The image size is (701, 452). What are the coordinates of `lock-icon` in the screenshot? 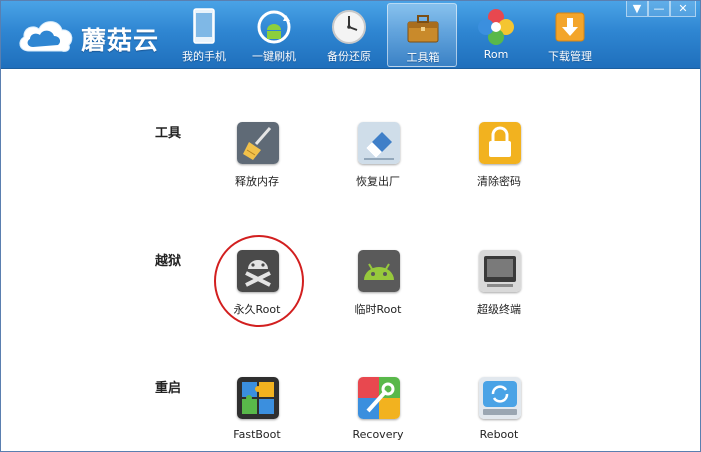 It's located at (500, 143).